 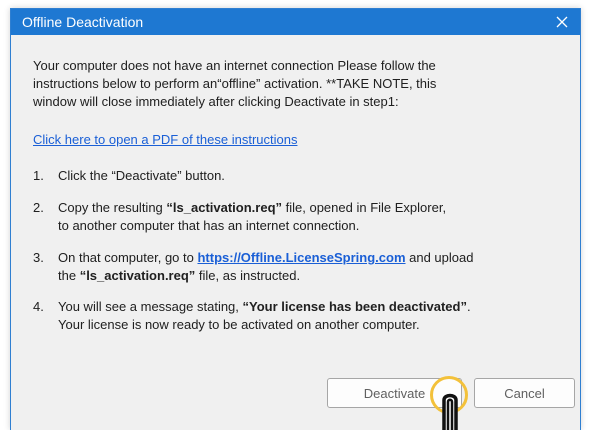 I want to click on step-text: file, as instructed., so click(x=248, y=275).